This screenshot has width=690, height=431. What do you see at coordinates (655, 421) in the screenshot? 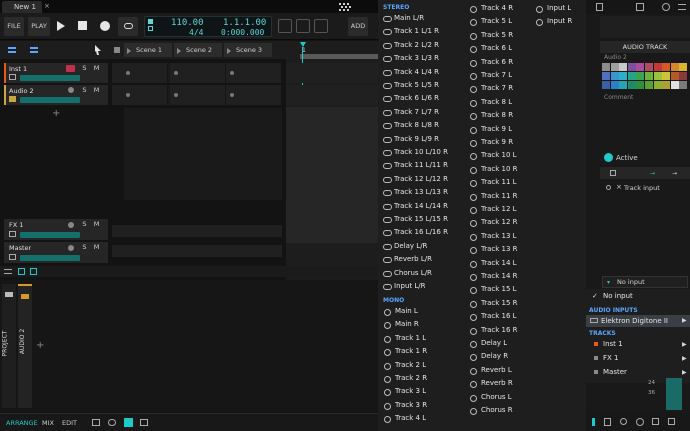
I see `grid-icon` at bounding box center [655, 421].